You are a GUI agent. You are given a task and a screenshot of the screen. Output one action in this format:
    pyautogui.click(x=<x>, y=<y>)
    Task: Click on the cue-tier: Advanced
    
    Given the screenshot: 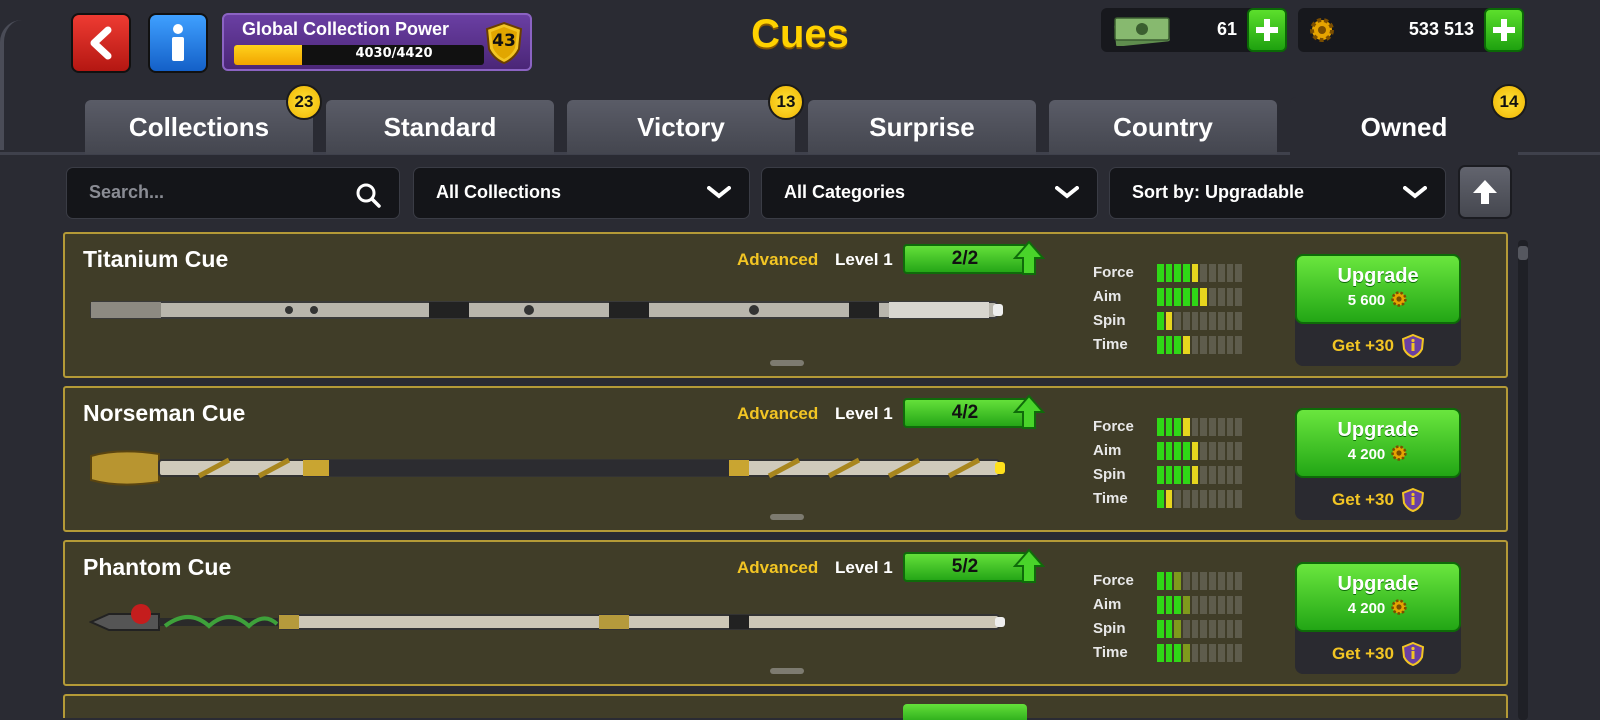 What is the action you would take?
    pyautogui.click(x=778, y=259)
    